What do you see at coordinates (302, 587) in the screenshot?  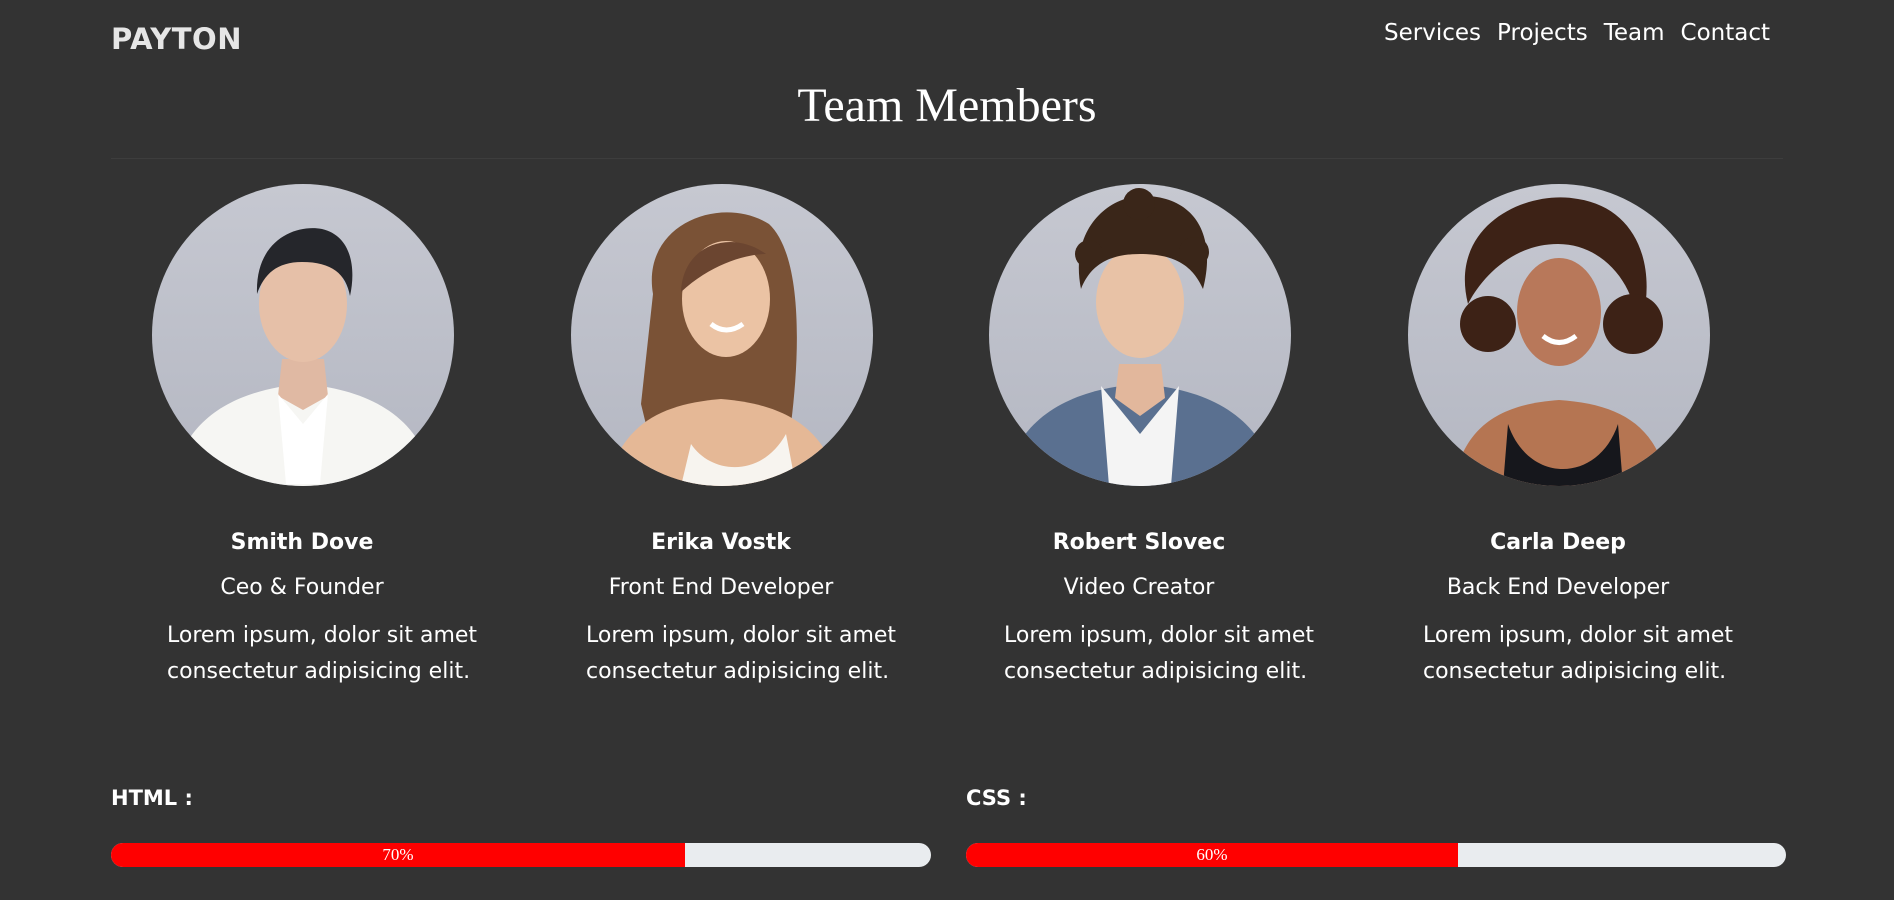 I see `member-role: Ceo & Founder` at bounding box center [302, 587].